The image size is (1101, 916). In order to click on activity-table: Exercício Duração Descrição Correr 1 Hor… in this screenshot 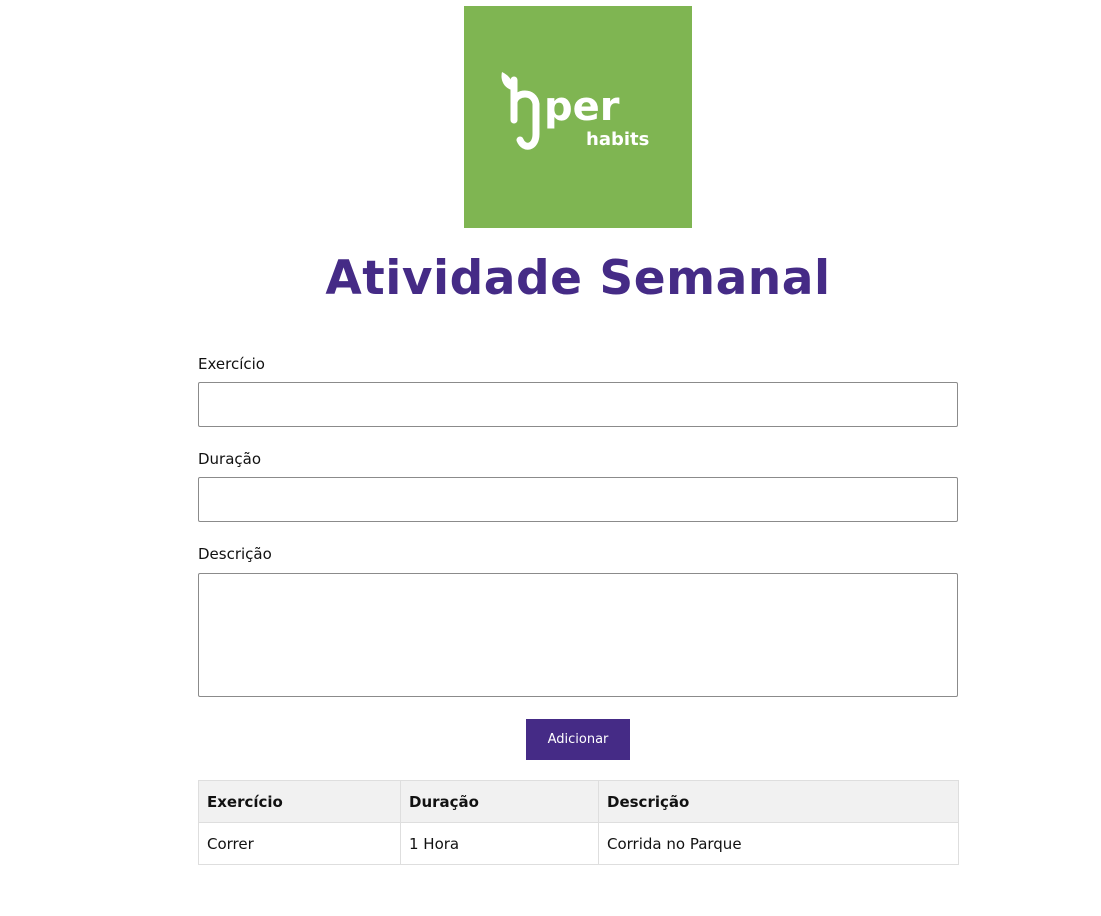, I will do `click(578, 822)`.